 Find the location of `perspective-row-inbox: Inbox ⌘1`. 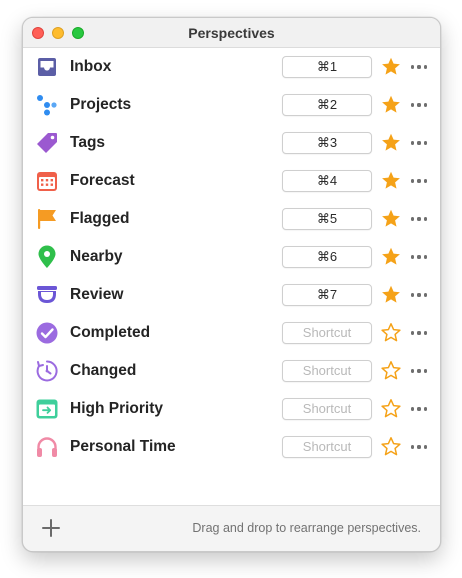

perspective-row-inbox: Inbox ⌘1 is located at coordinates (231, 67).